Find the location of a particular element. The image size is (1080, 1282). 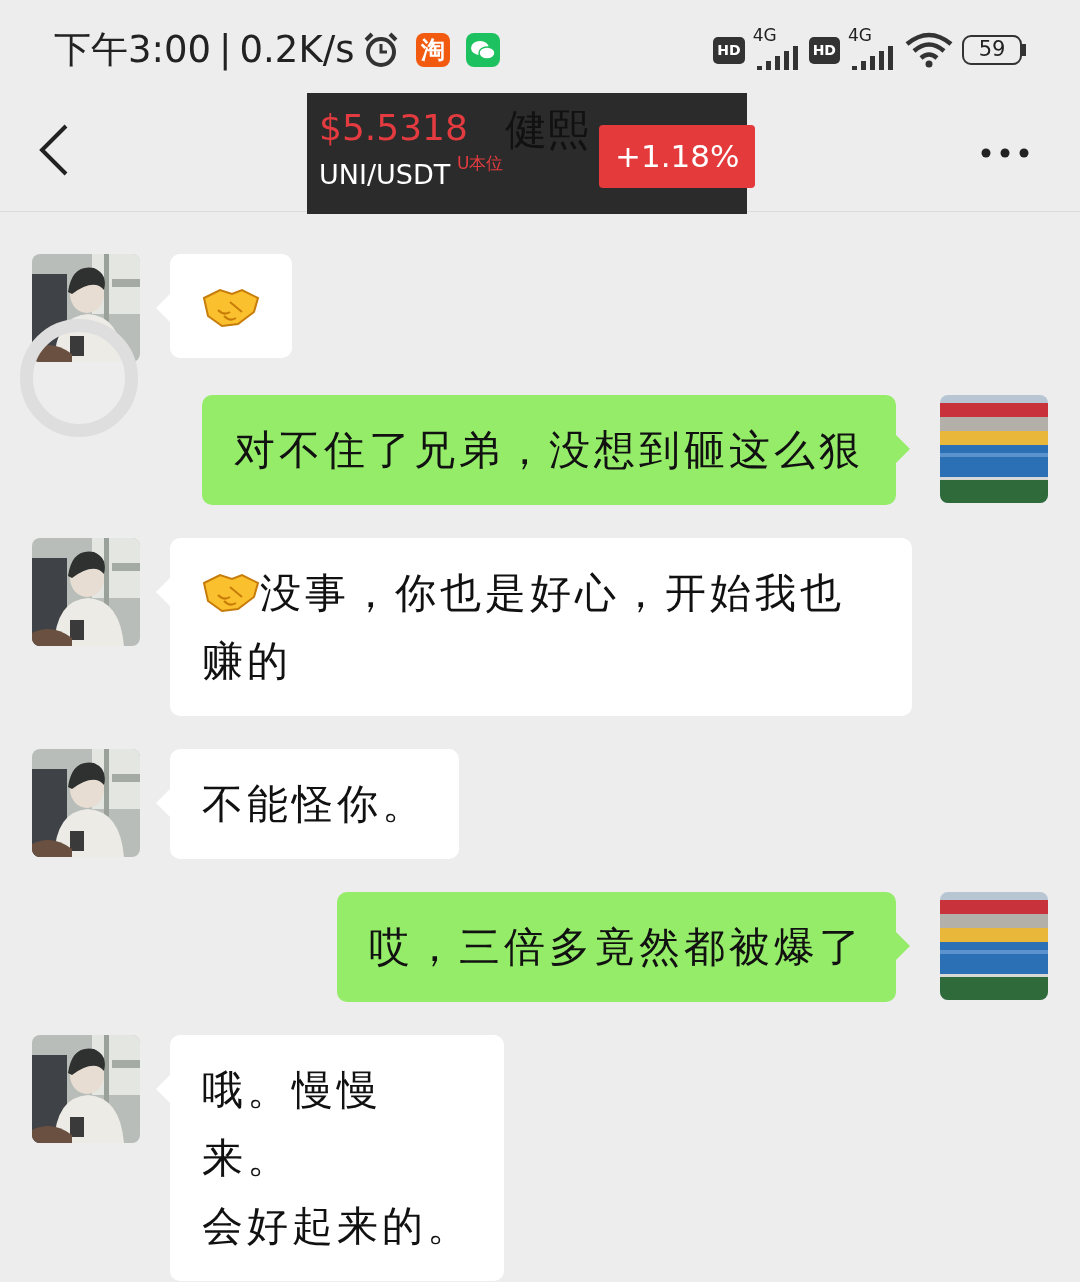

message-bubble: 没事，你也是好心，开始我也赚的 is located at coordinates (541, 627).